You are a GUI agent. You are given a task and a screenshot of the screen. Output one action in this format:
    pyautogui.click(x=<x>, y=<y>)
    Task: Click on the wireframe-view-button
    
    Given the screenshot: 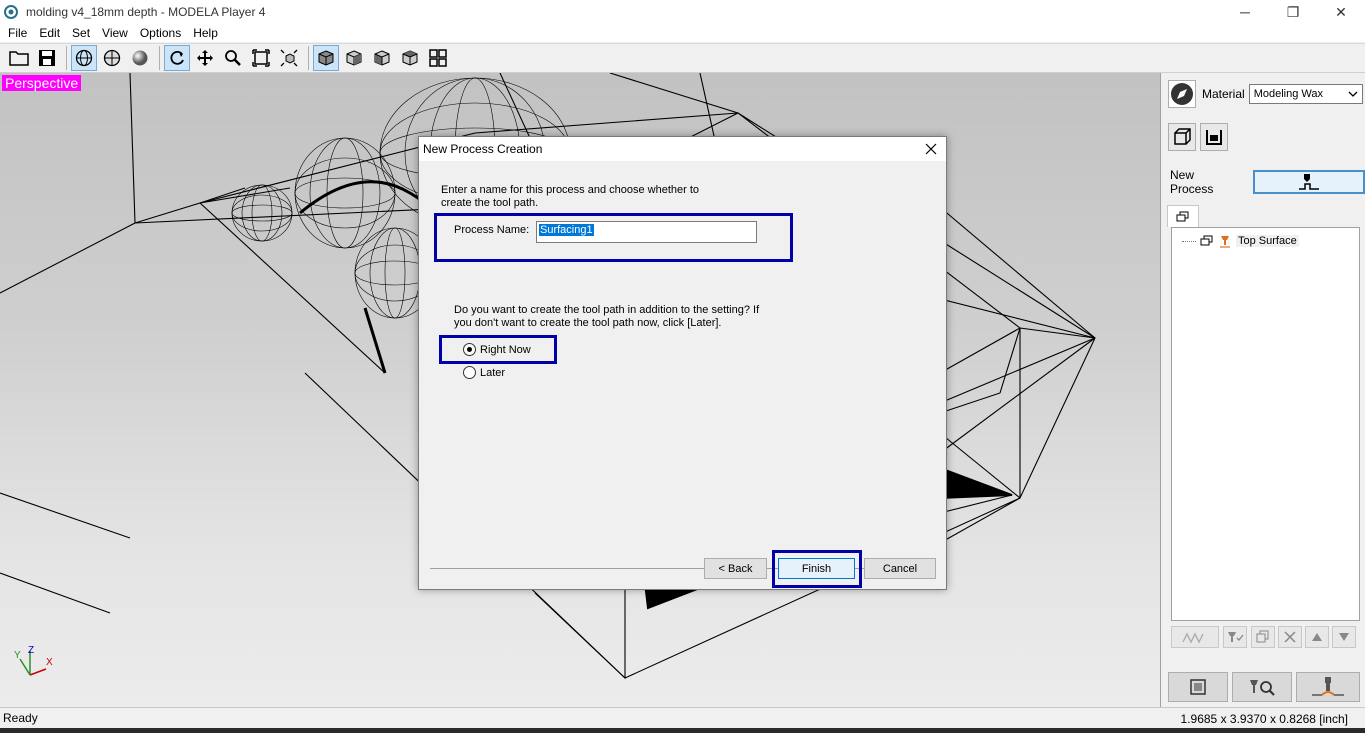 What is the action you would take?
    pyautogui.click(x=84, y=58)
    